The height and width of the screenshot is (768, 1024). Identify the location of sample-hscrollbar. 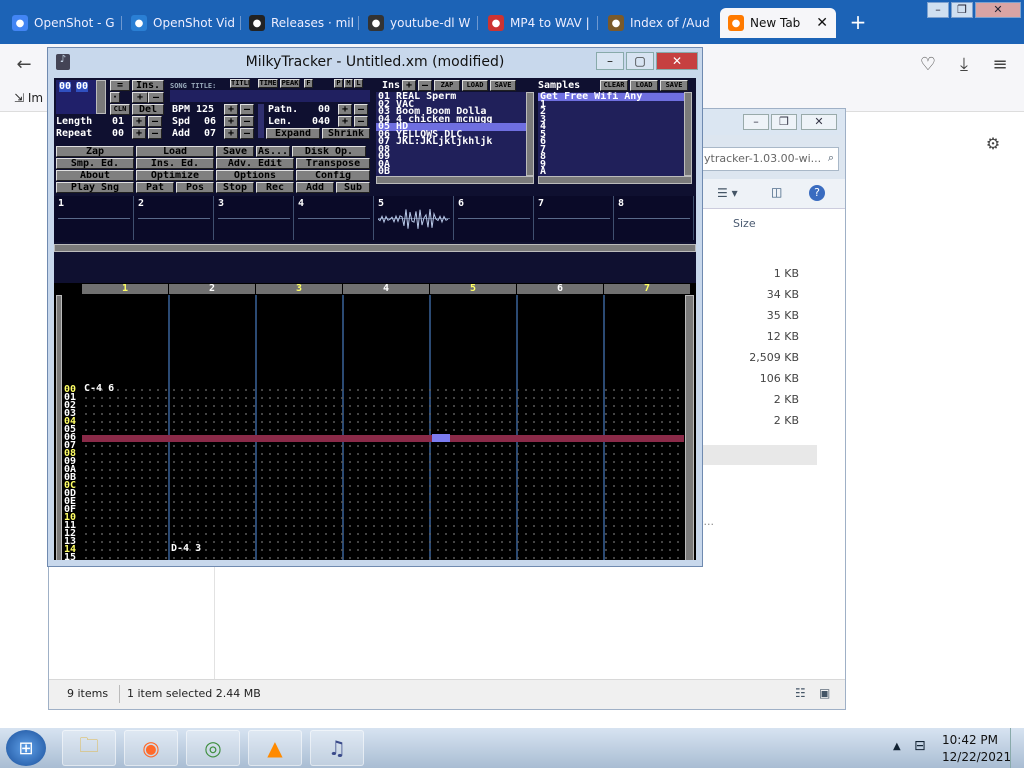
(615, 180).